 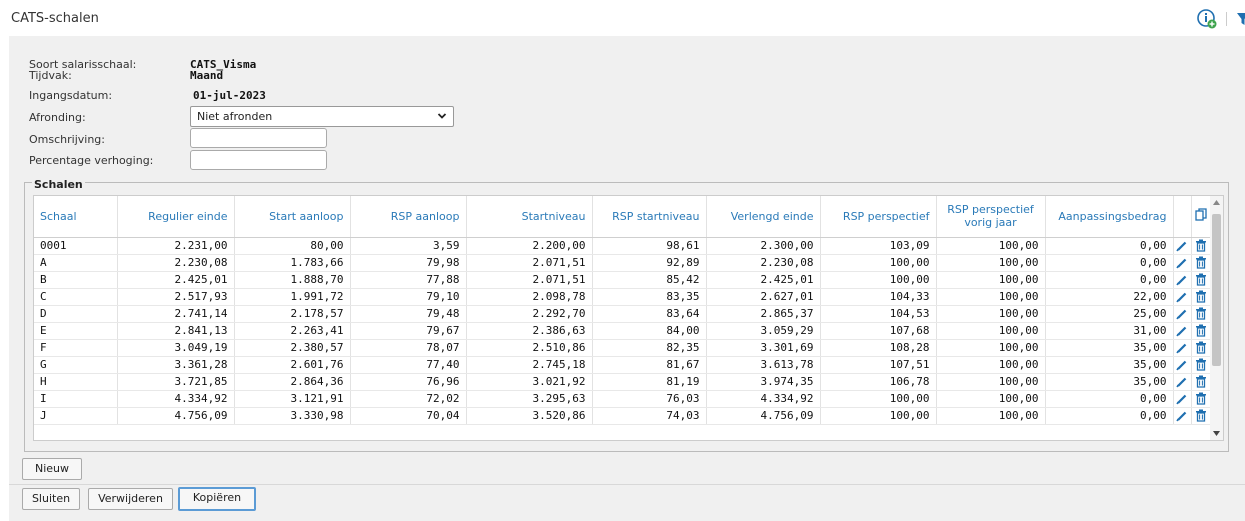 I want to click on column-header: Schaal, so click(x=76, y=217).